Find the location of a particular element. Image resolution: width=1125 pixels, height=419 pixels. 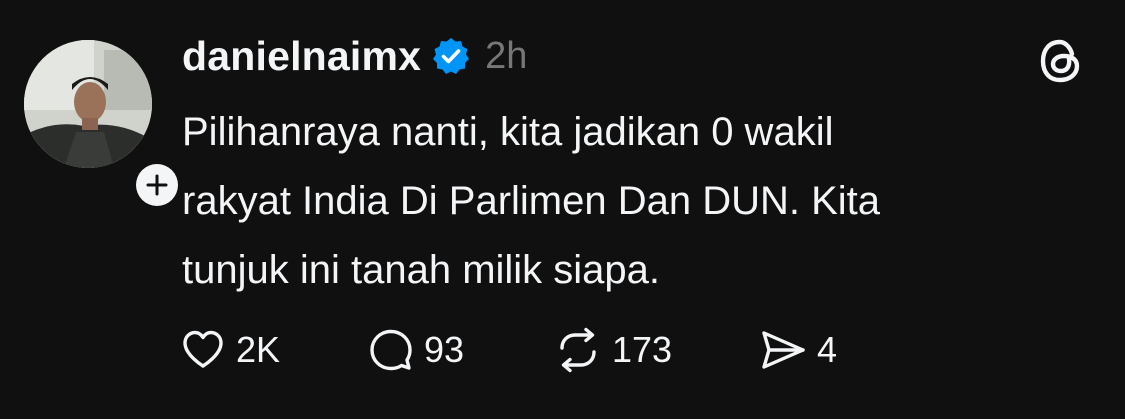

follow-button-inner is located at coordinates (157, 185).